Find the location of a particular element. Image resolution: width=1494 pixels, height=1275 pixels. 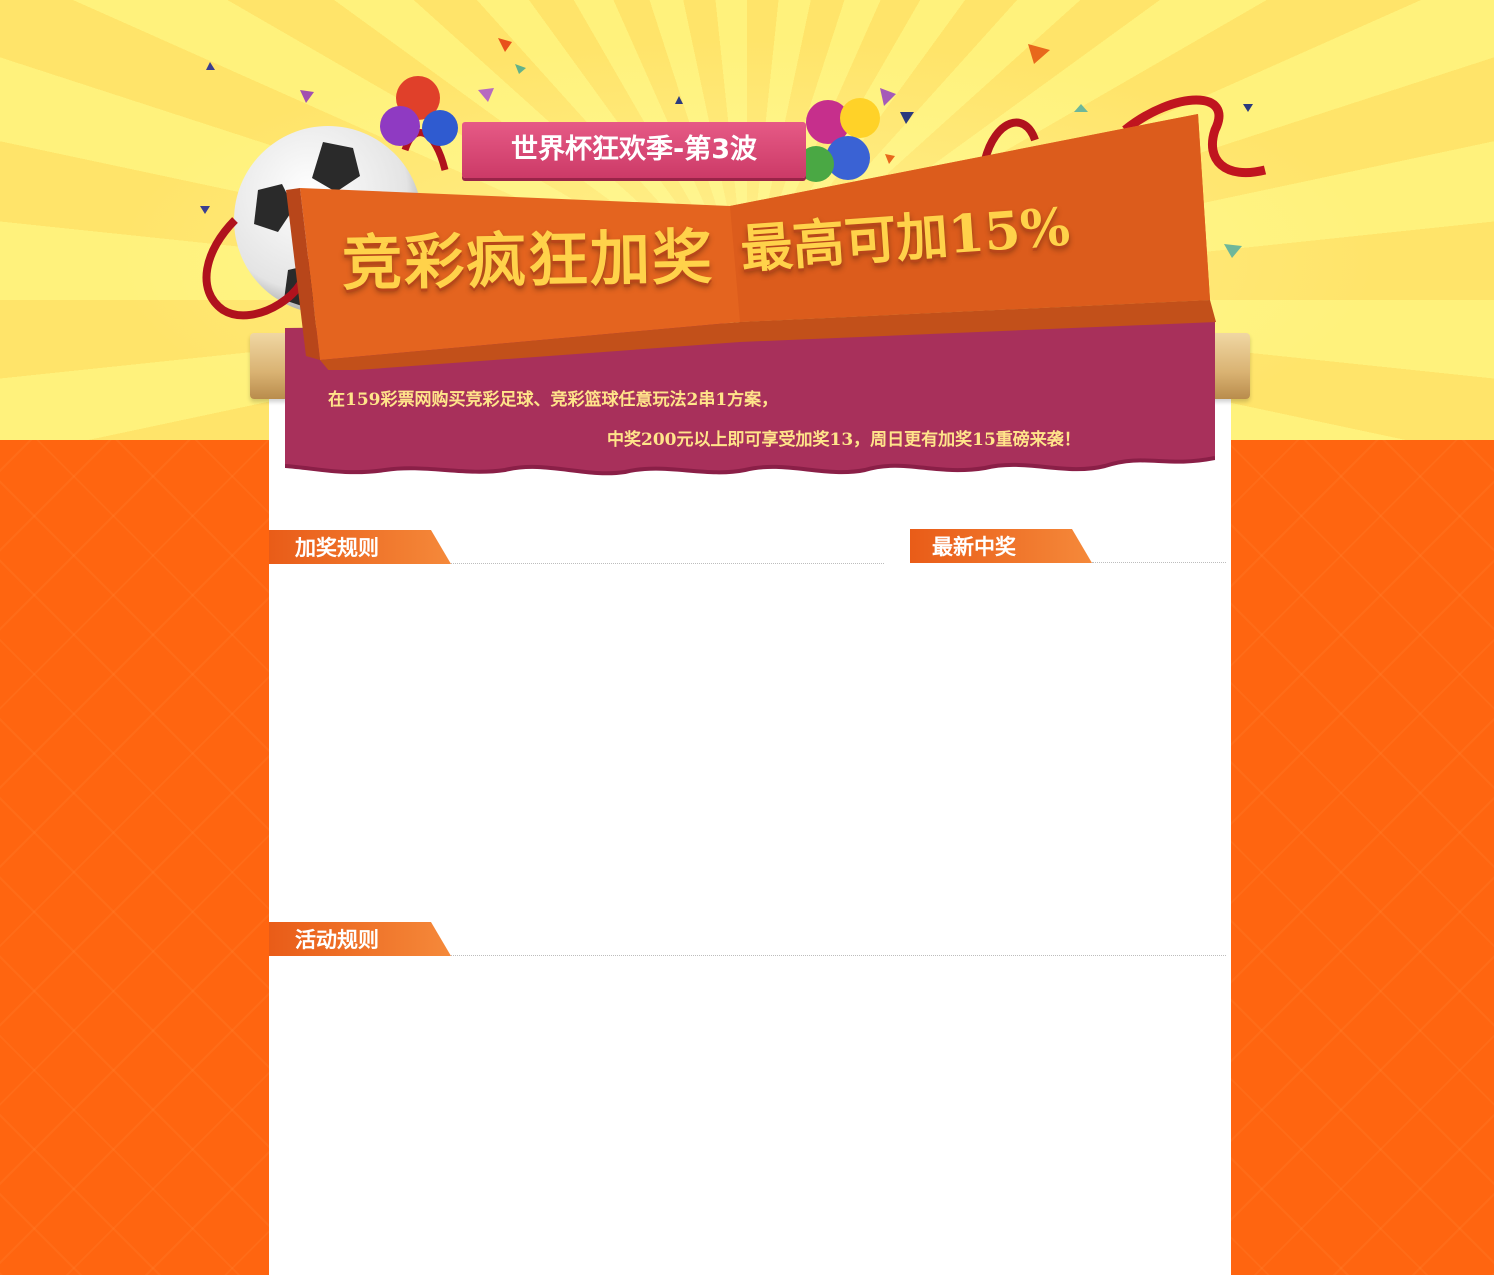

promo-description-line-1: 在159彩票网购买竞彩足球、竞彩篮球任意玩法2串1方案， is located at coordinates (553, 400).